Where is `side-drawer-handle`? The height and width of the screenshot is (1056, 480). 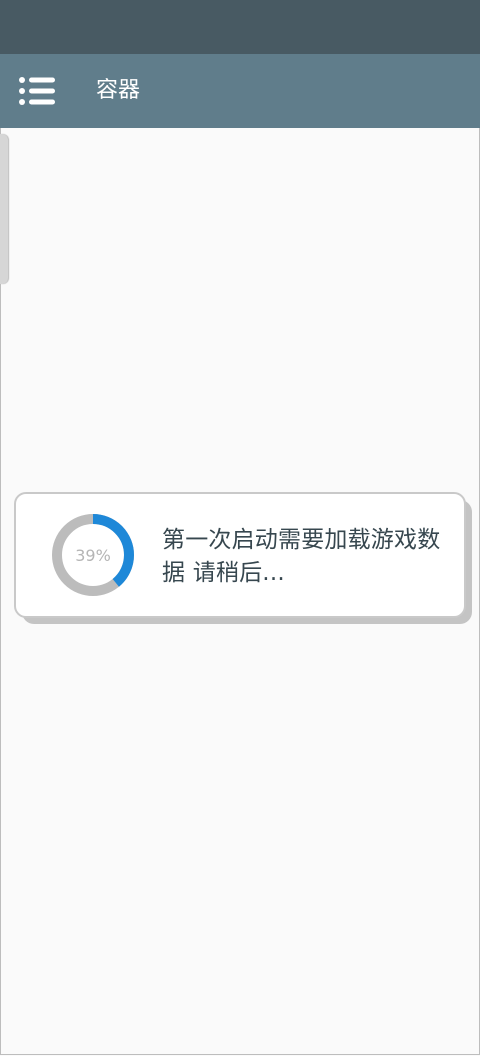
side-drawer-handle is located at coordinates (4, 209).